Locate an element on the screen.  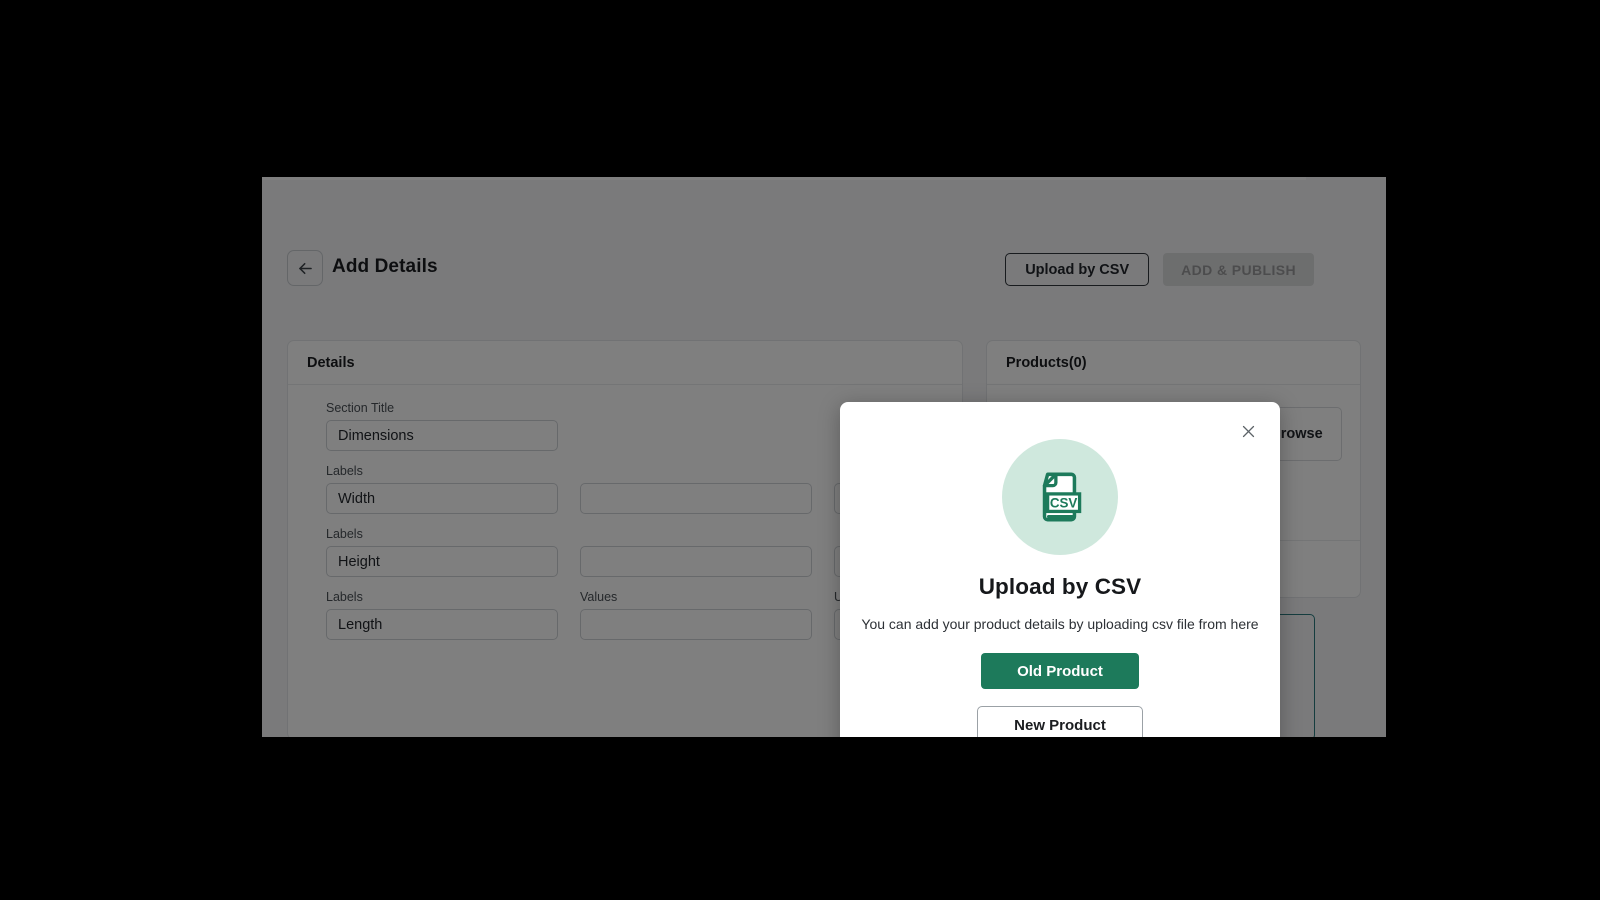
csv-file-icon: CSV is located at coordinates (1060, 497).